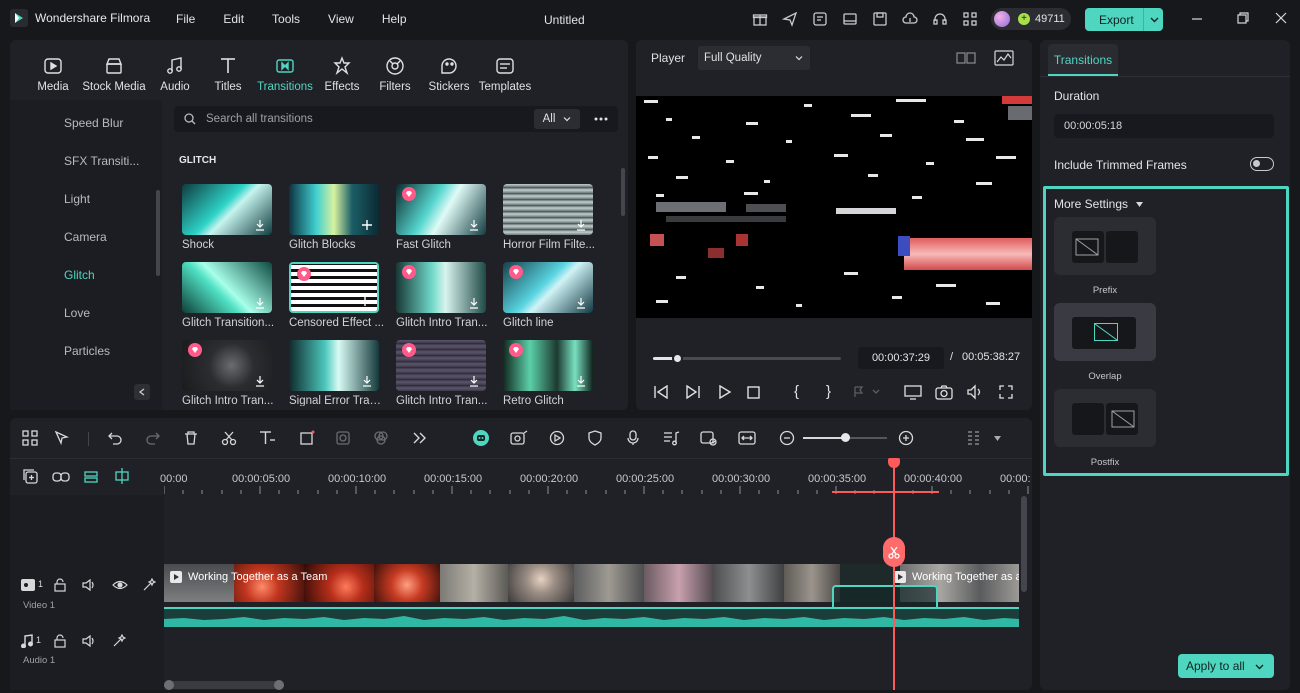 The width and height of the screenshot is (1300, 693). I want to click on category-speed-blur: Speed Blur, so click(93, 123).